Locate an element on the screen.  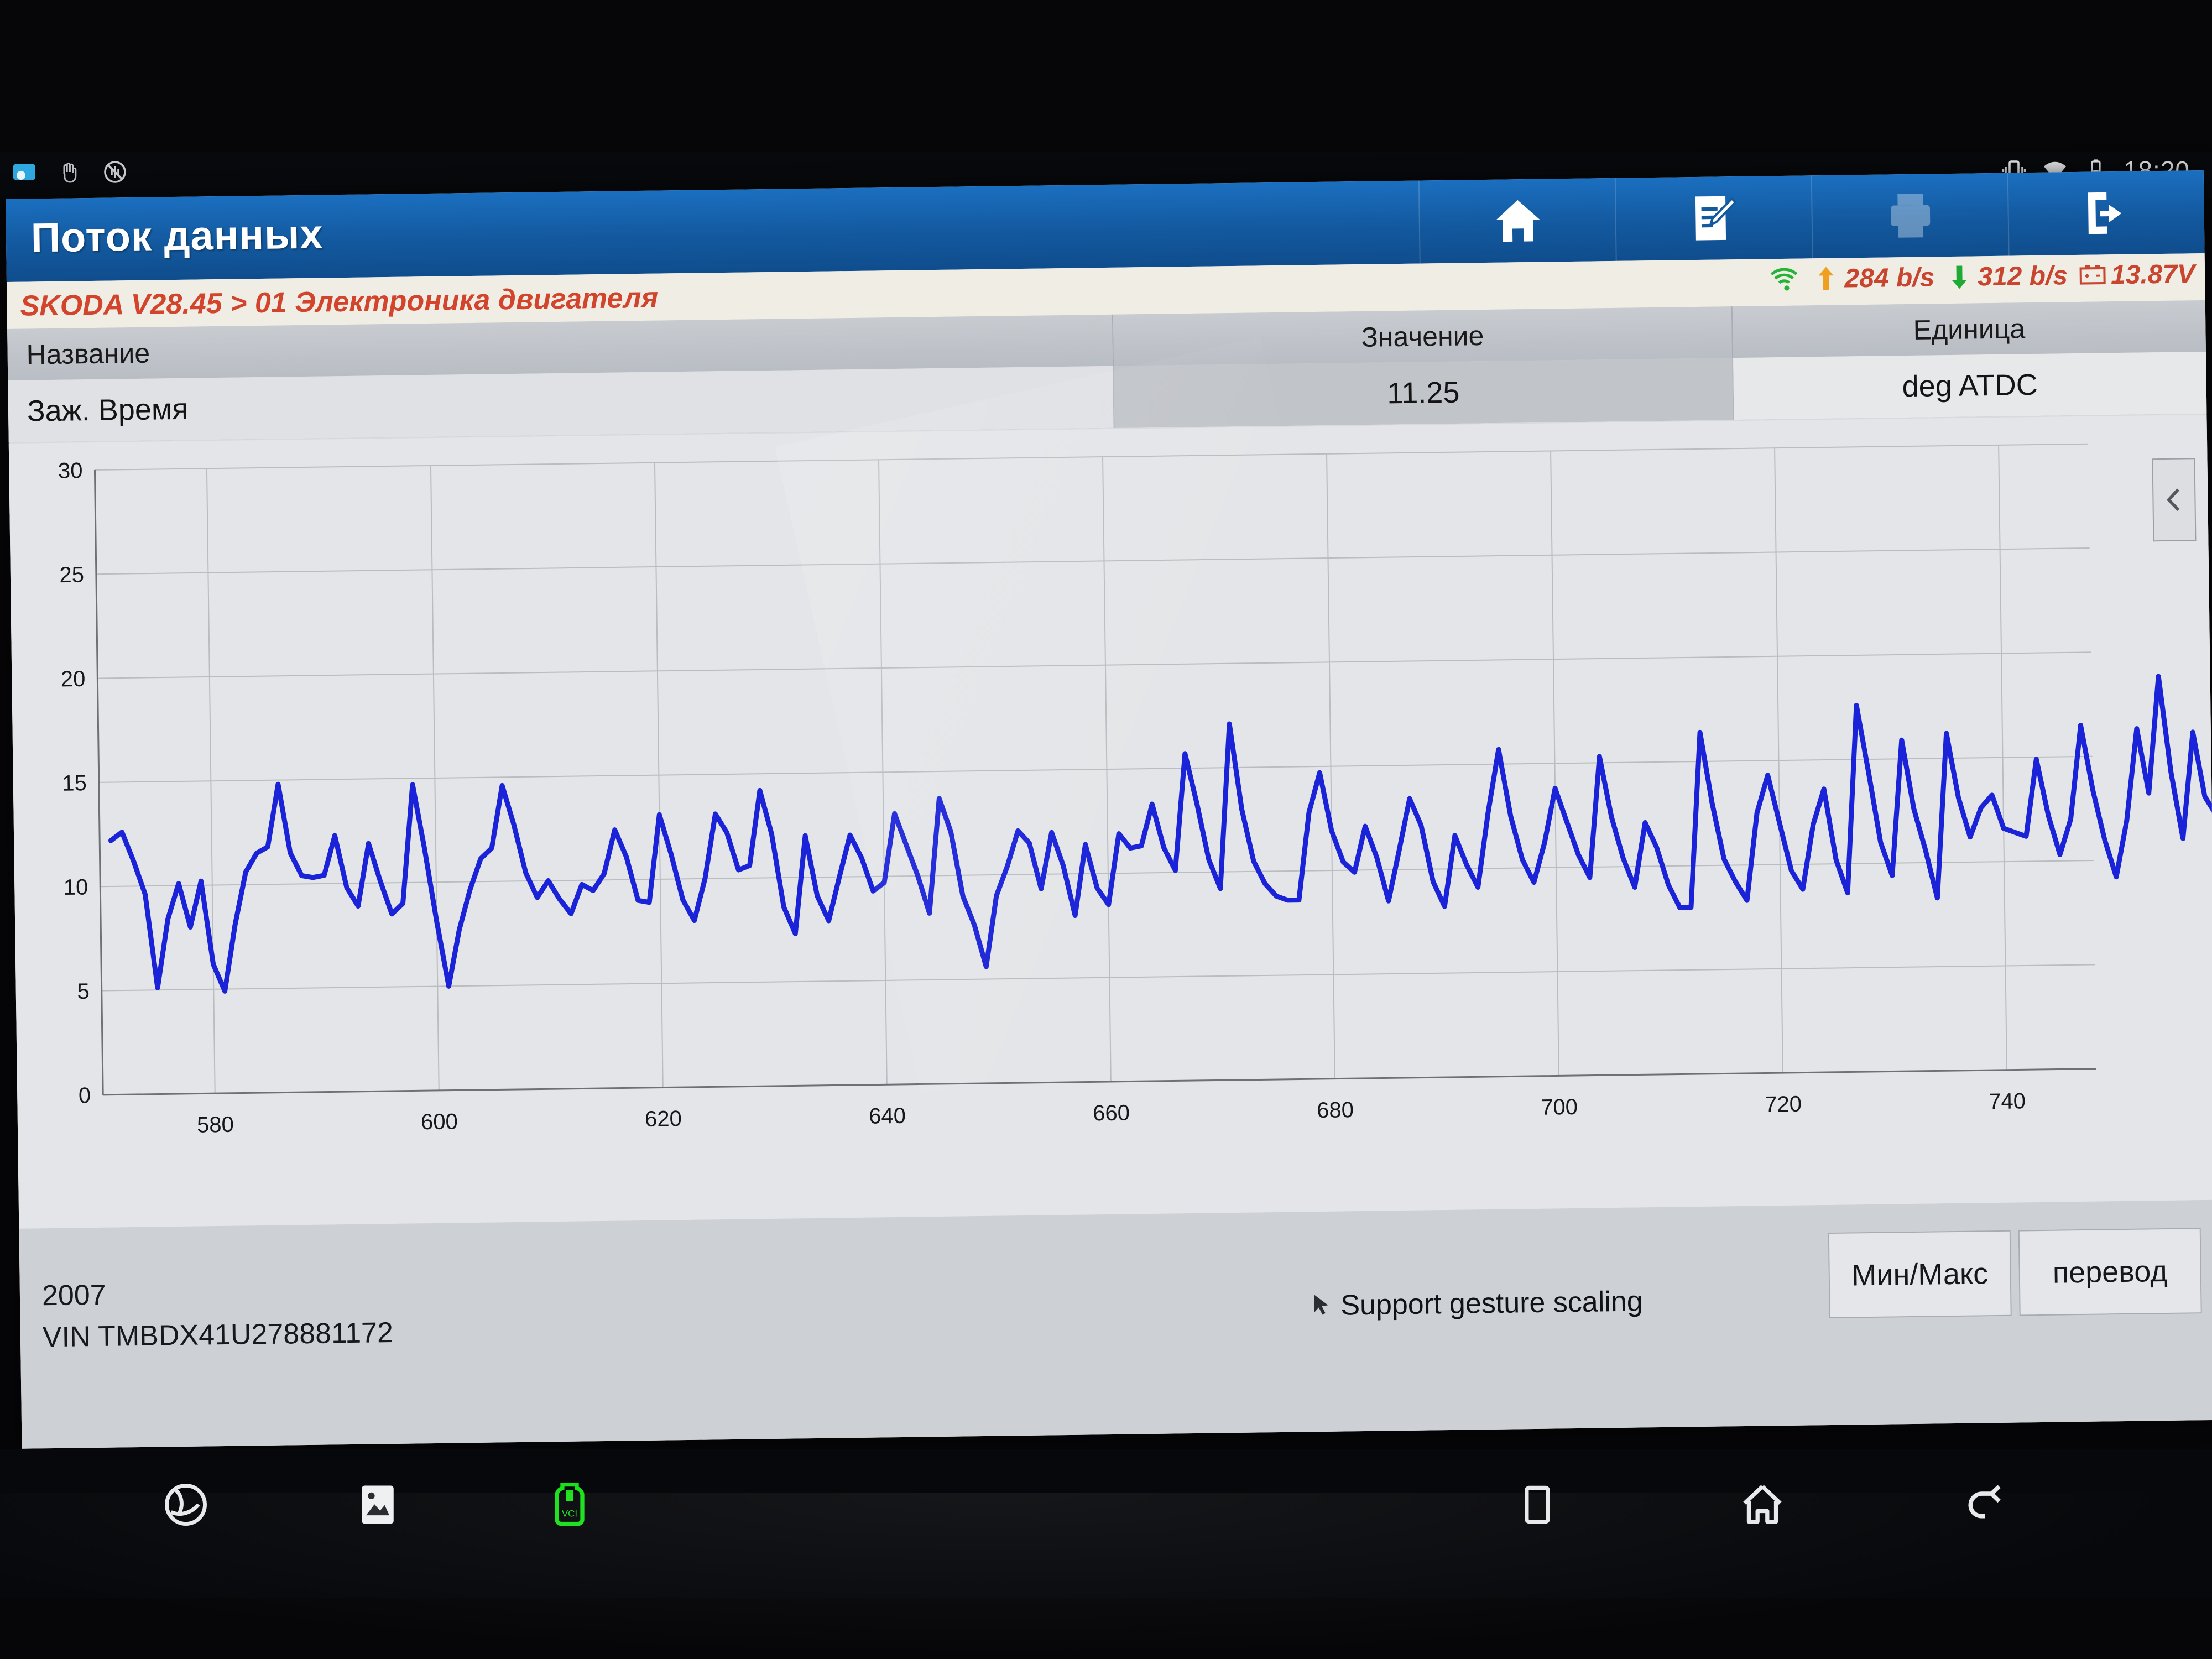
vehicle-year: 2007 is located at coordinates (74, 1296).